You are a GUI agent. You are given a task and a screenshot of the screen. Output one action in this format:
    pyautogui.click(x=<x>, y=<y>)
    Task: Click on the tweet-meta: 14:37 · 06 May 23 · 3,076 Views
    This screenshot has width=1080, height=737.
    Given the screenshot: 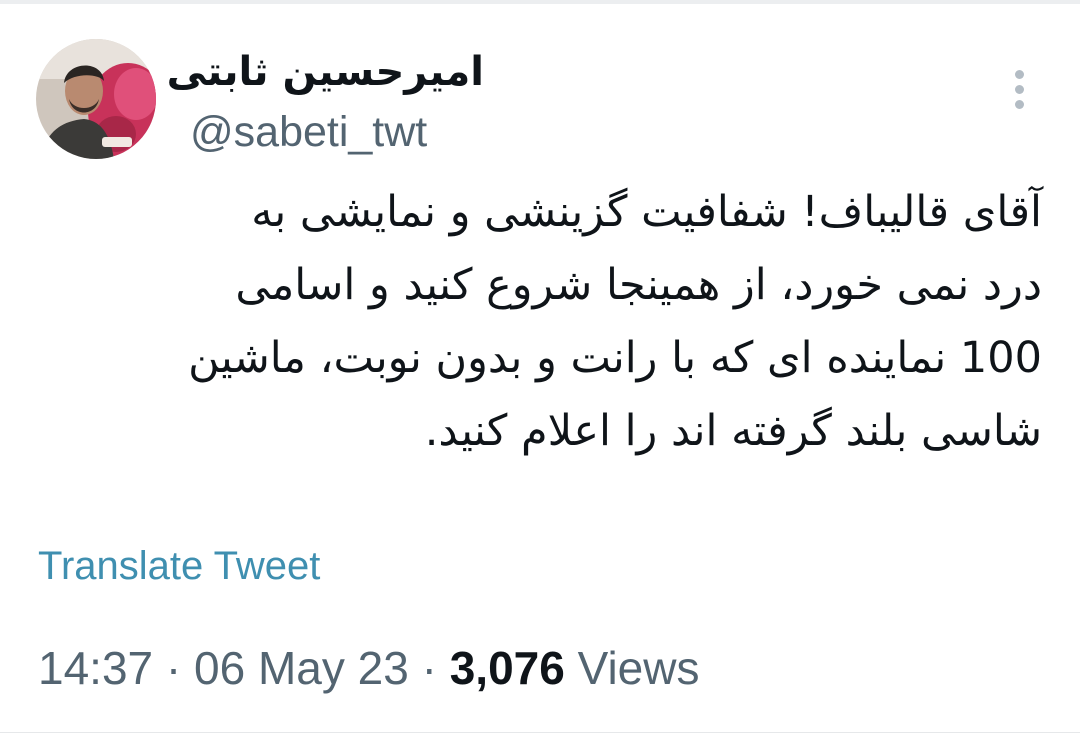 What is the action you would take?
    pyautogui.click(x=368, y=668)
    